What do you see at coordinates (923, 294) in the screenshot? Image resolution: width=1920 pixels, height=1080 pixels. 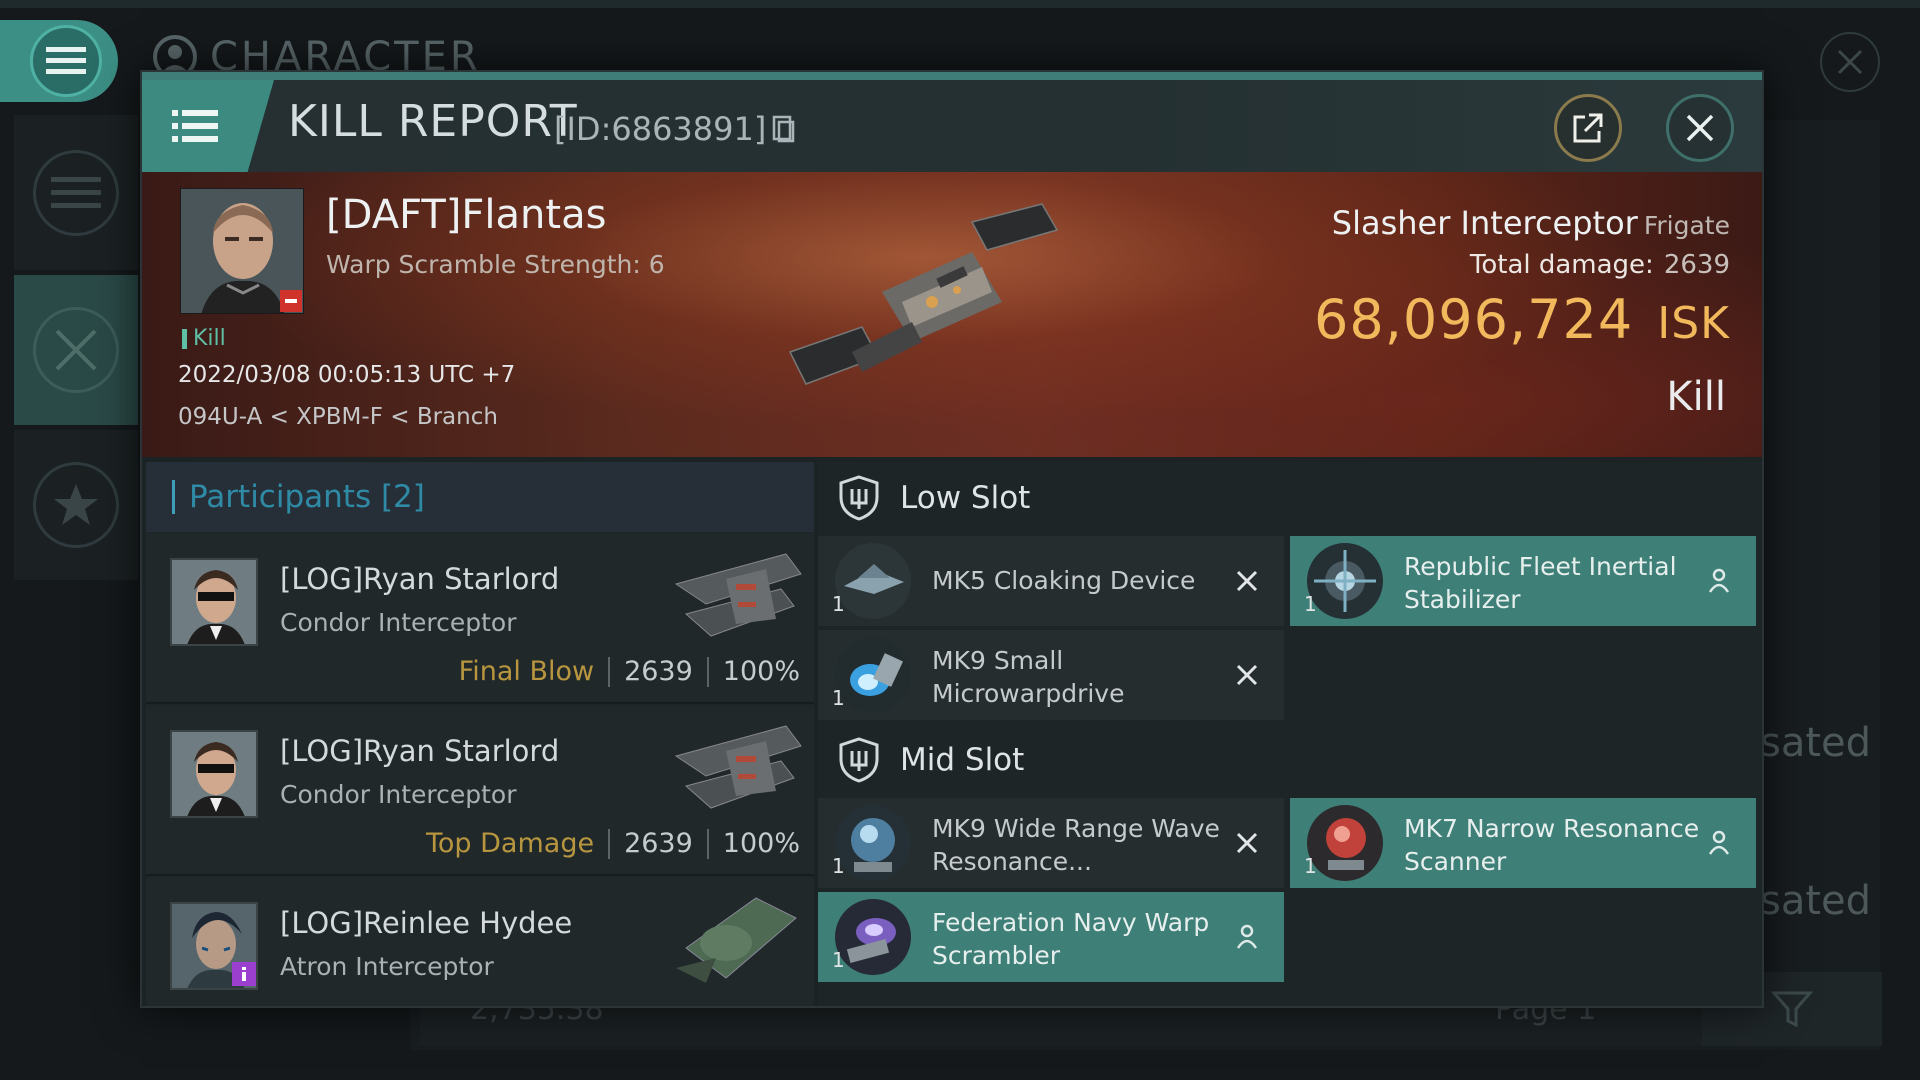 I see `victim-ship-image` at bounding box center [923, 294].